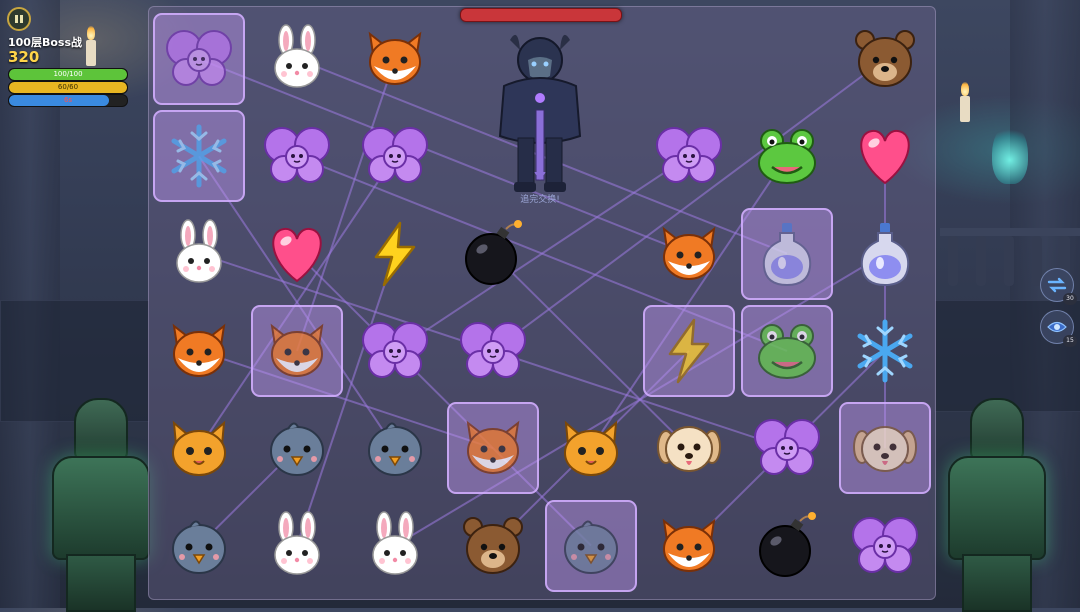 The image size is (1080, 612). I want to click on tile-heart-r2c8, so click(885, 156).